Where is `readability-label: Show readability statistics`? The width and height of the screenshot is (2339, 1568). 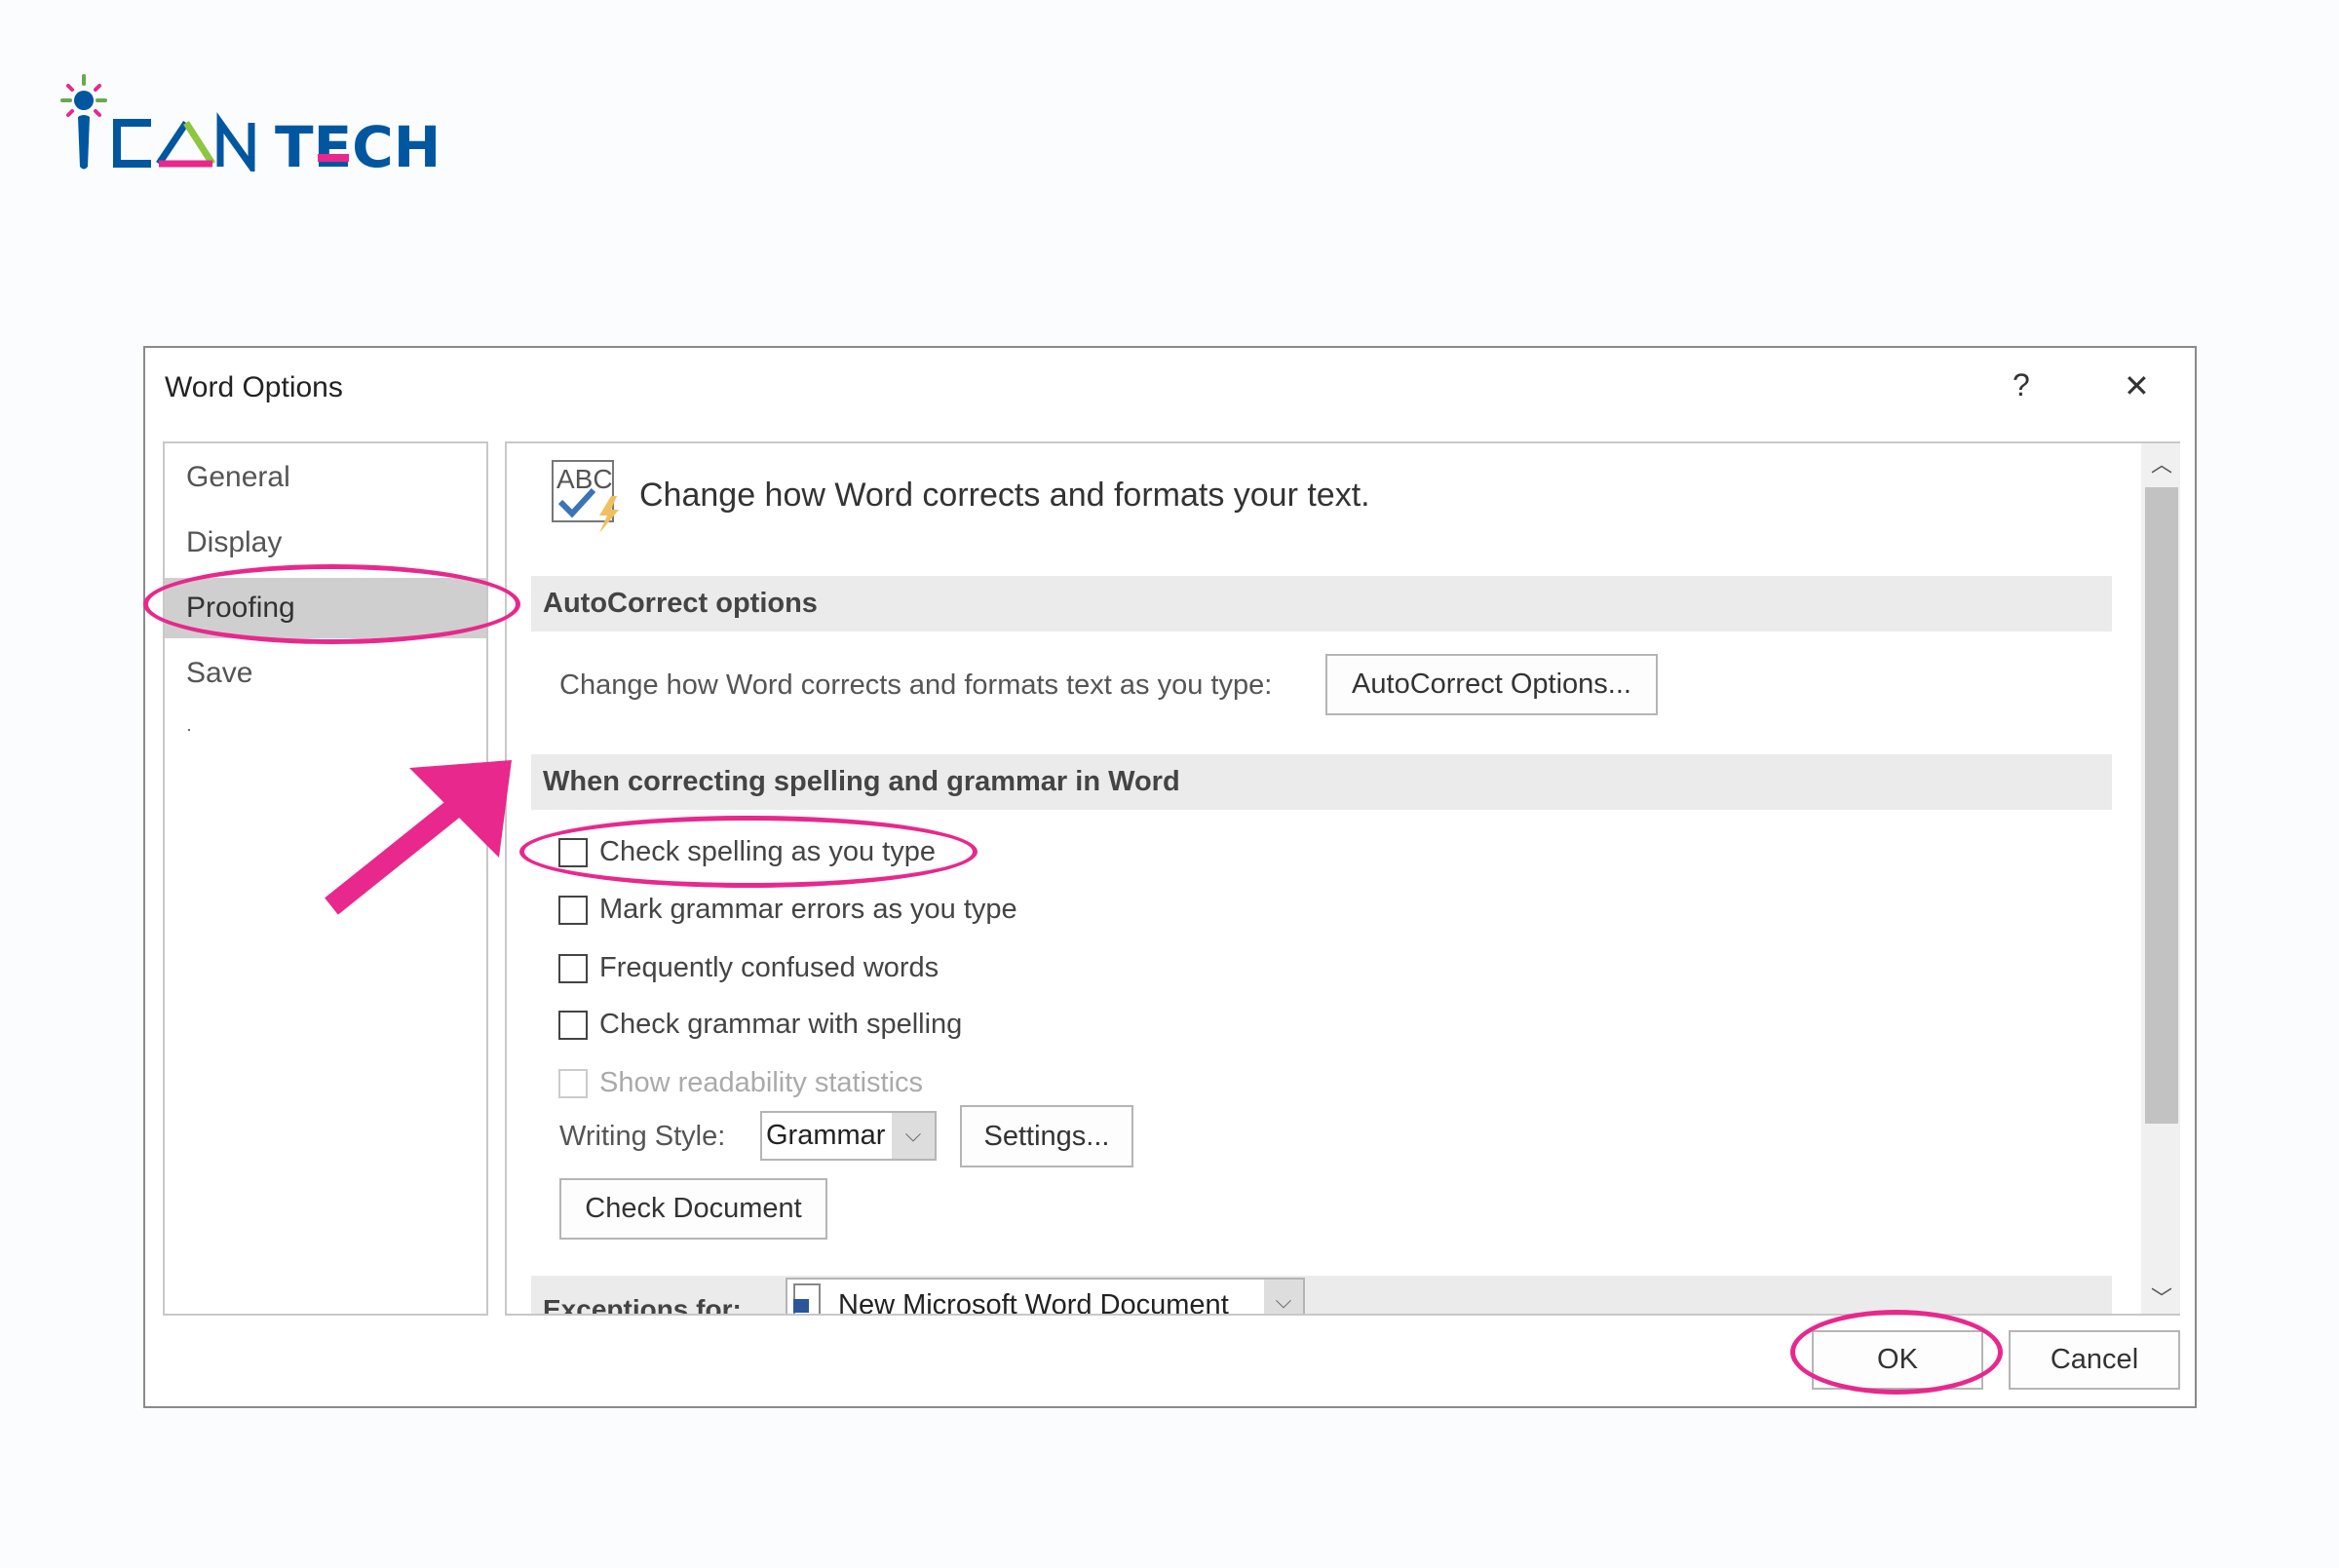 readability-label: Show readability statistics is located at coordinates (761, 1082).